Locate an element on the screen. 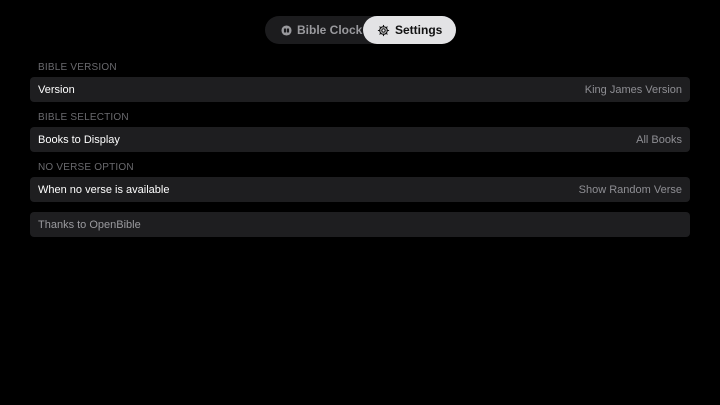 Image resolution: width=720 pixels, height=405 pixels. section-header-bible-selection: BIBLE SELECTION is located at coordinates (83, 117).